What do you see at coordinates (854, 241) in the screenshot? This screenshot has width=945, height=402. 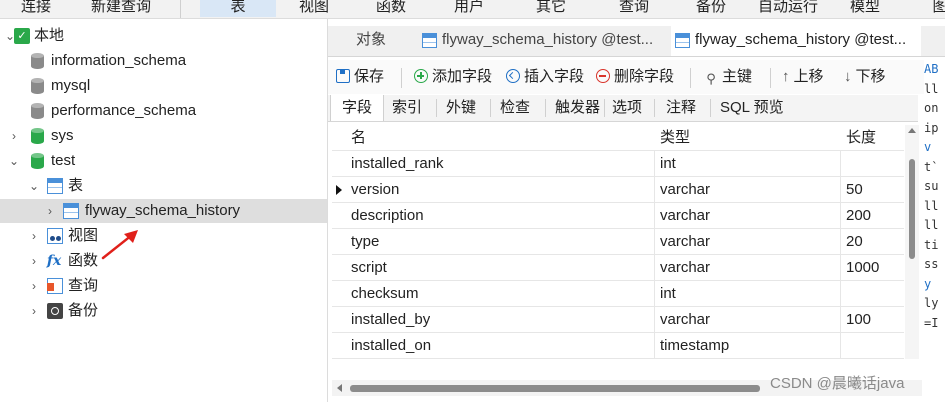 I see `field-length-cell: 20` at bounding box center [854, 241].